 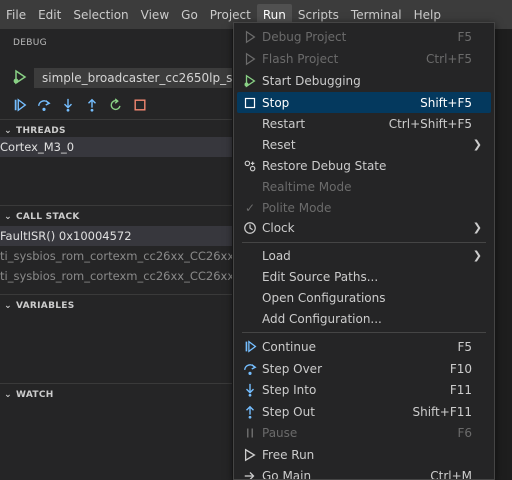 What do you see at coordinates (503, 254) in the screenshot?
I see `editor-edge` at bounding box center [503, 254].